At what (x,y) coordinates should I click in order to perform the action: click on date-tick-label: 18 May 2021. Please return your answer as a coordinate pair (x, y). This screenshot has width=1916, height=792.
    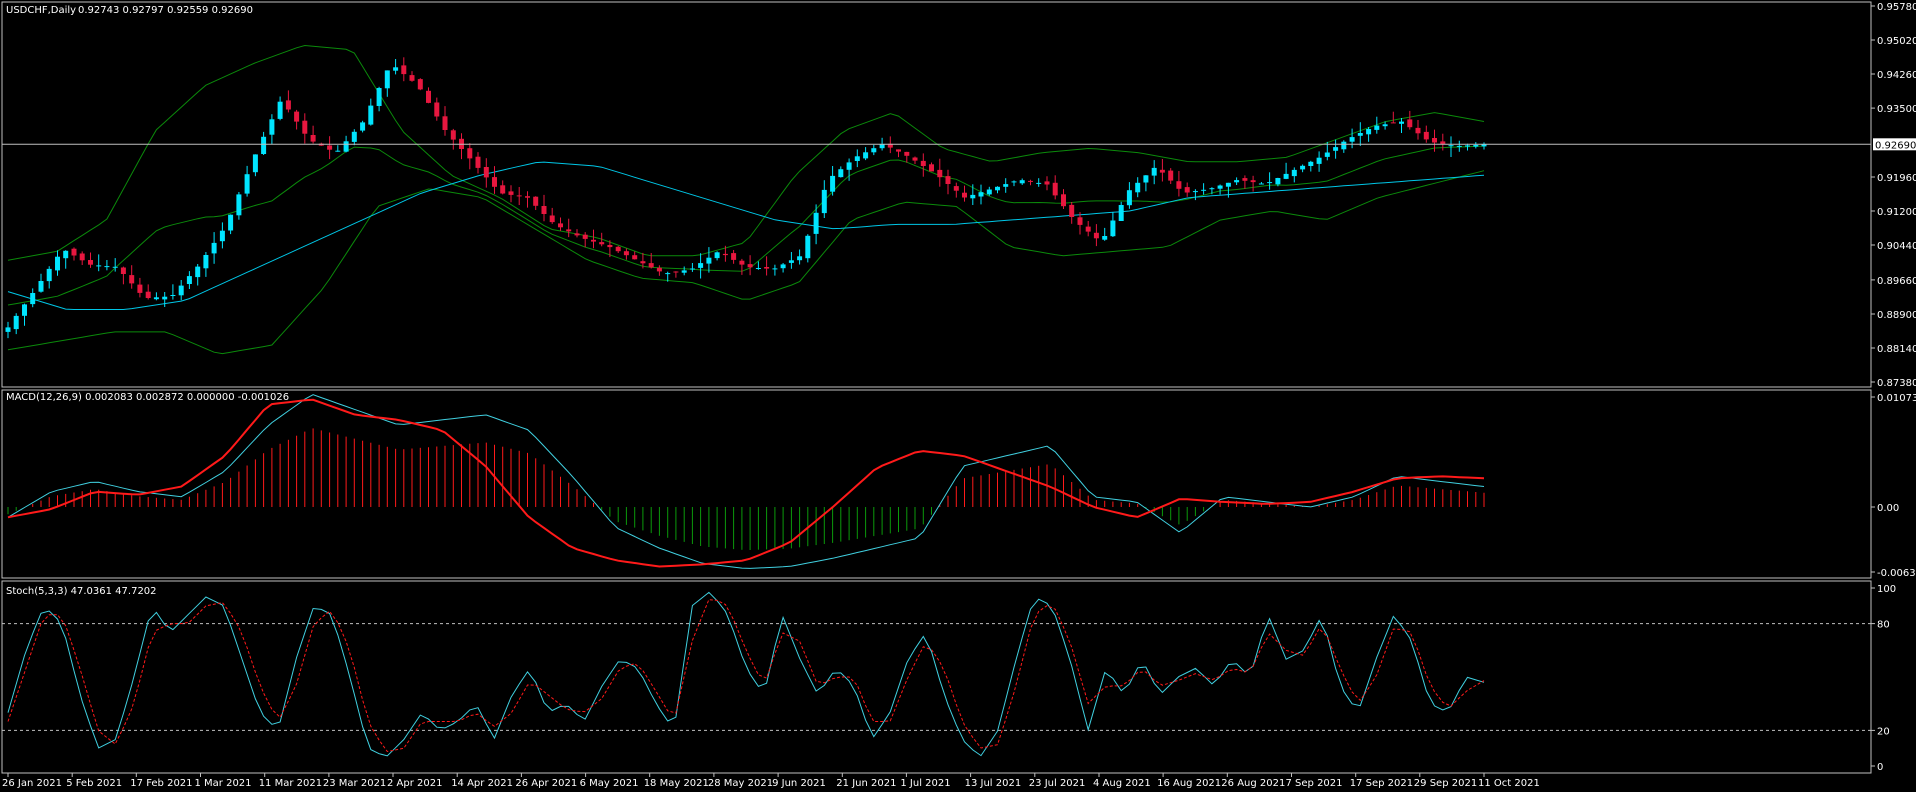
    Looking at the image, I should click on (676, 783).